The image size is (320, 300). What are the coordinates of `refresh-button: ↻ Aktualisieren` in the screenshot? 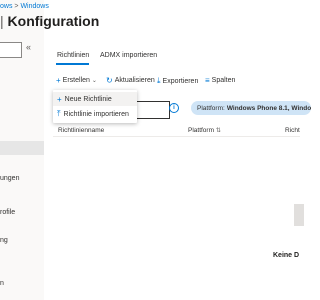 It's located at (130, 80).